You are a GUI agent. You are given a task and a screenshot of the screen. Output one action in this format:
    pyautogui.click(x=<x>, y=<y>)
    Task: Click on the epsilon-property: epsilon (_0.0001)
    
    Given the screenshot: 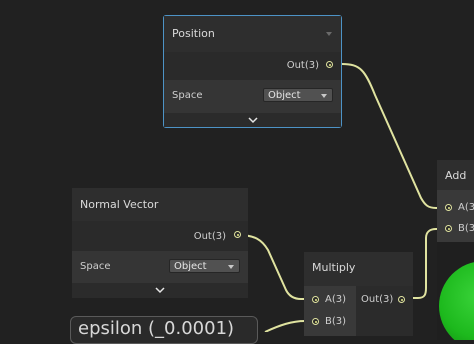 What is the action you would take?
    pyautogui.click(x=164, y=330)
    